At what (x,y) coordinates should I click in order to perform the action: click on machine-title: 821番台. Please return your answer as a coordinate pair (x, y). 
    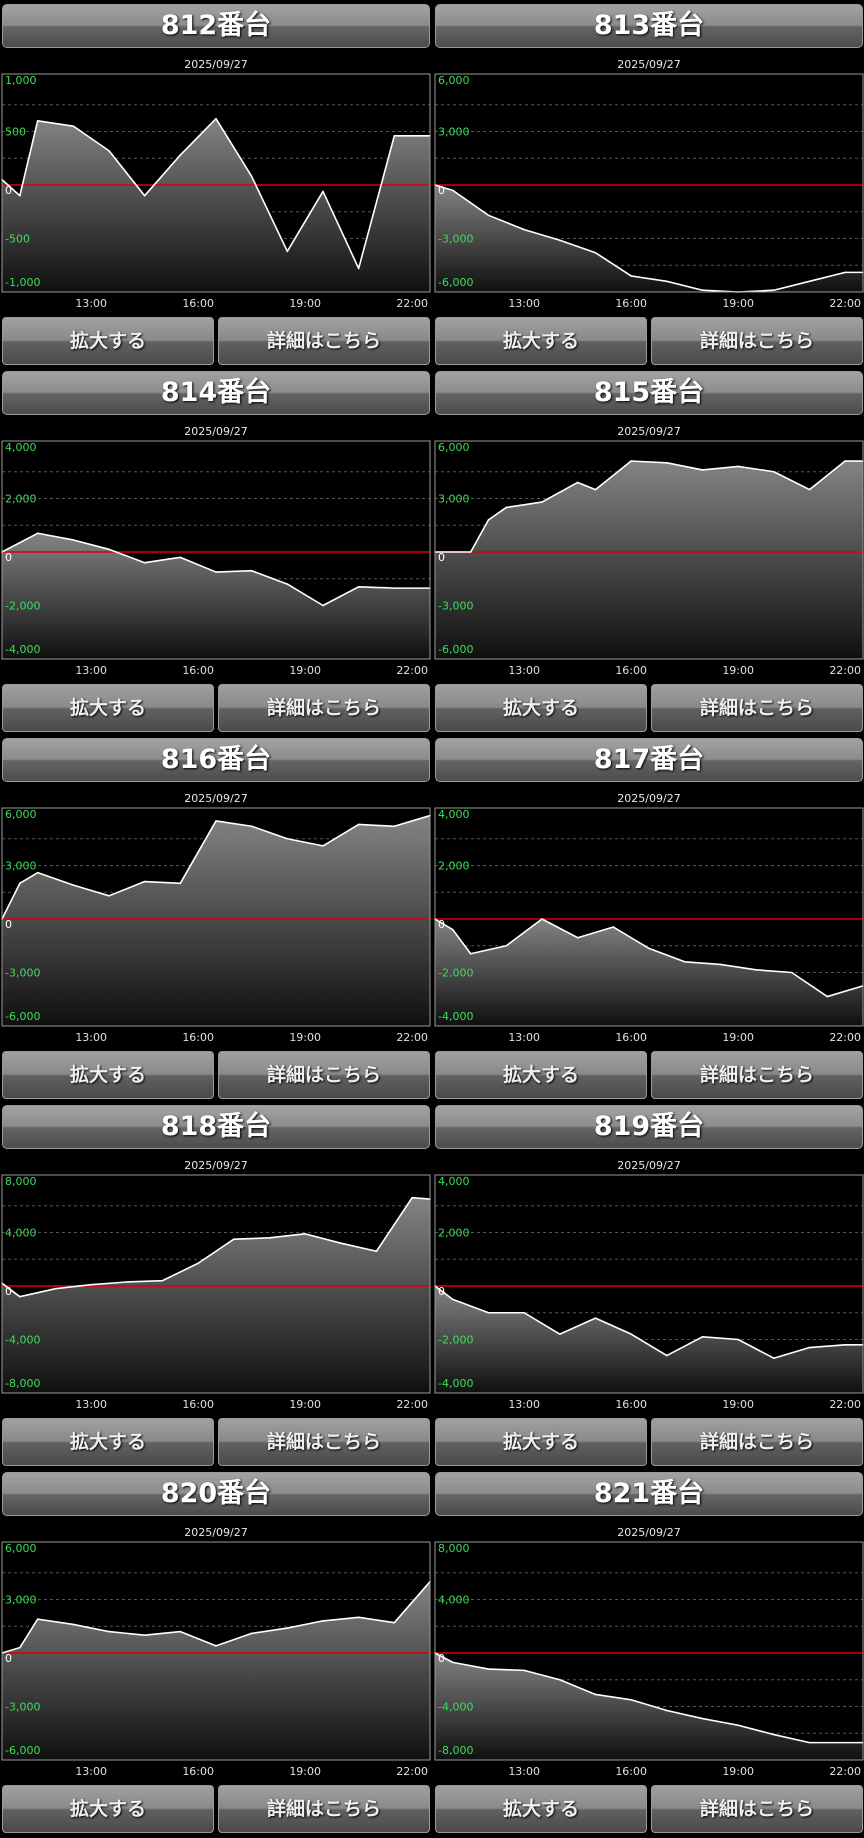
    Looking at the image, I should click on (649, 1494).